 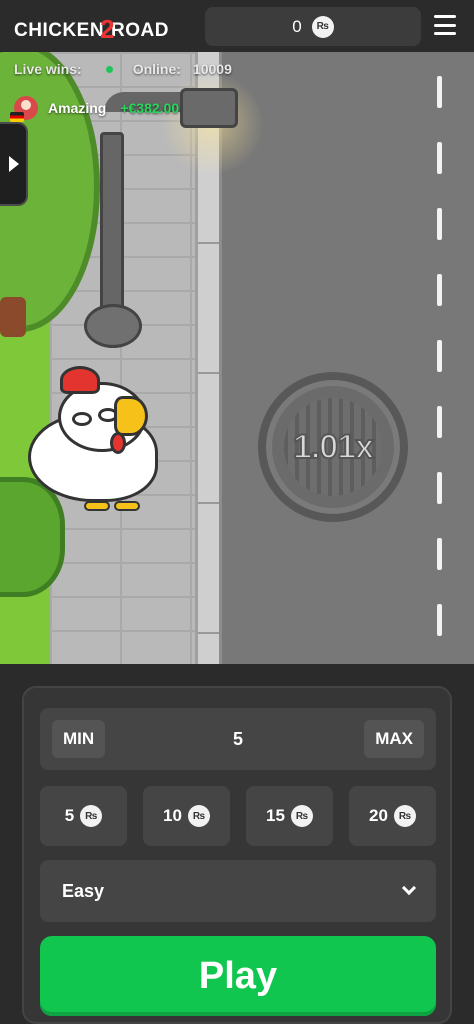 I want to click on chicken-character-icon, so click(x=98, y=439).